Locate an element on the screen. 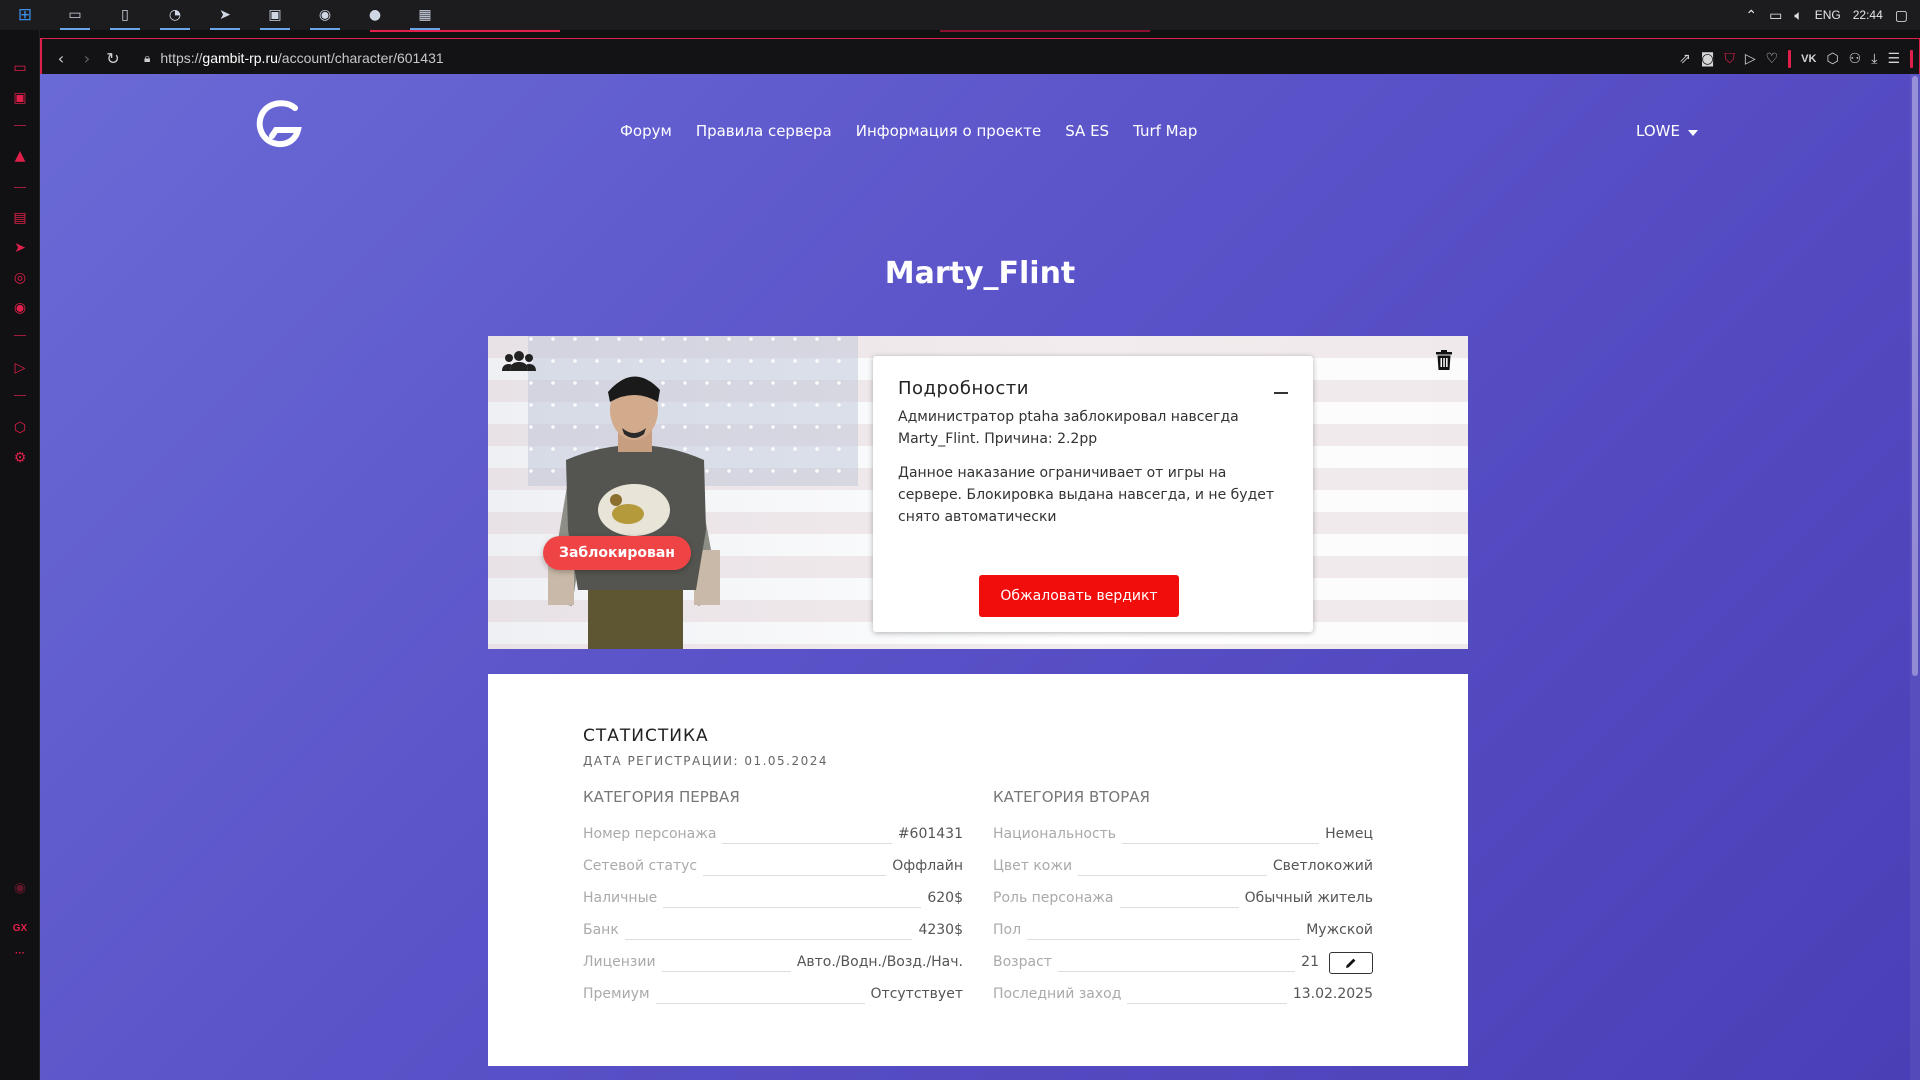  stat-row-character-number: Номер персонажа #601431 is located at coordinates (773, 835).